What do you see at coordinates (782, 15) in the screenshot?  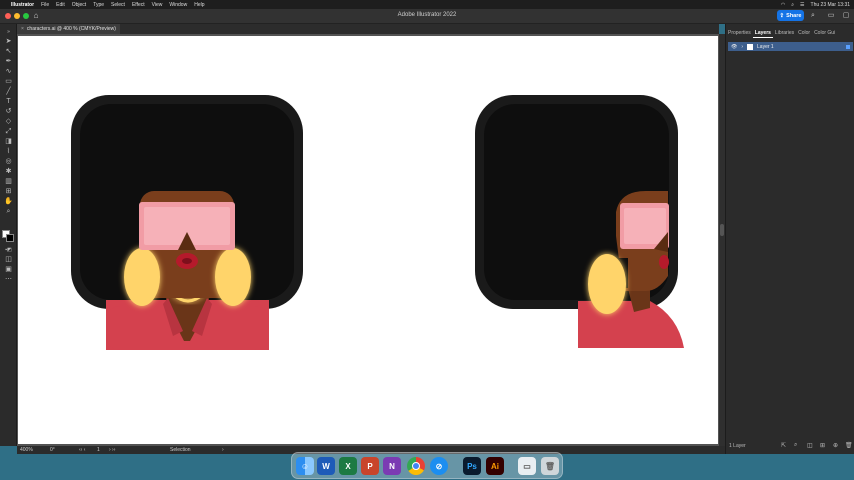 I see `share-icon: ⇪` at bounding box center [782, 15].